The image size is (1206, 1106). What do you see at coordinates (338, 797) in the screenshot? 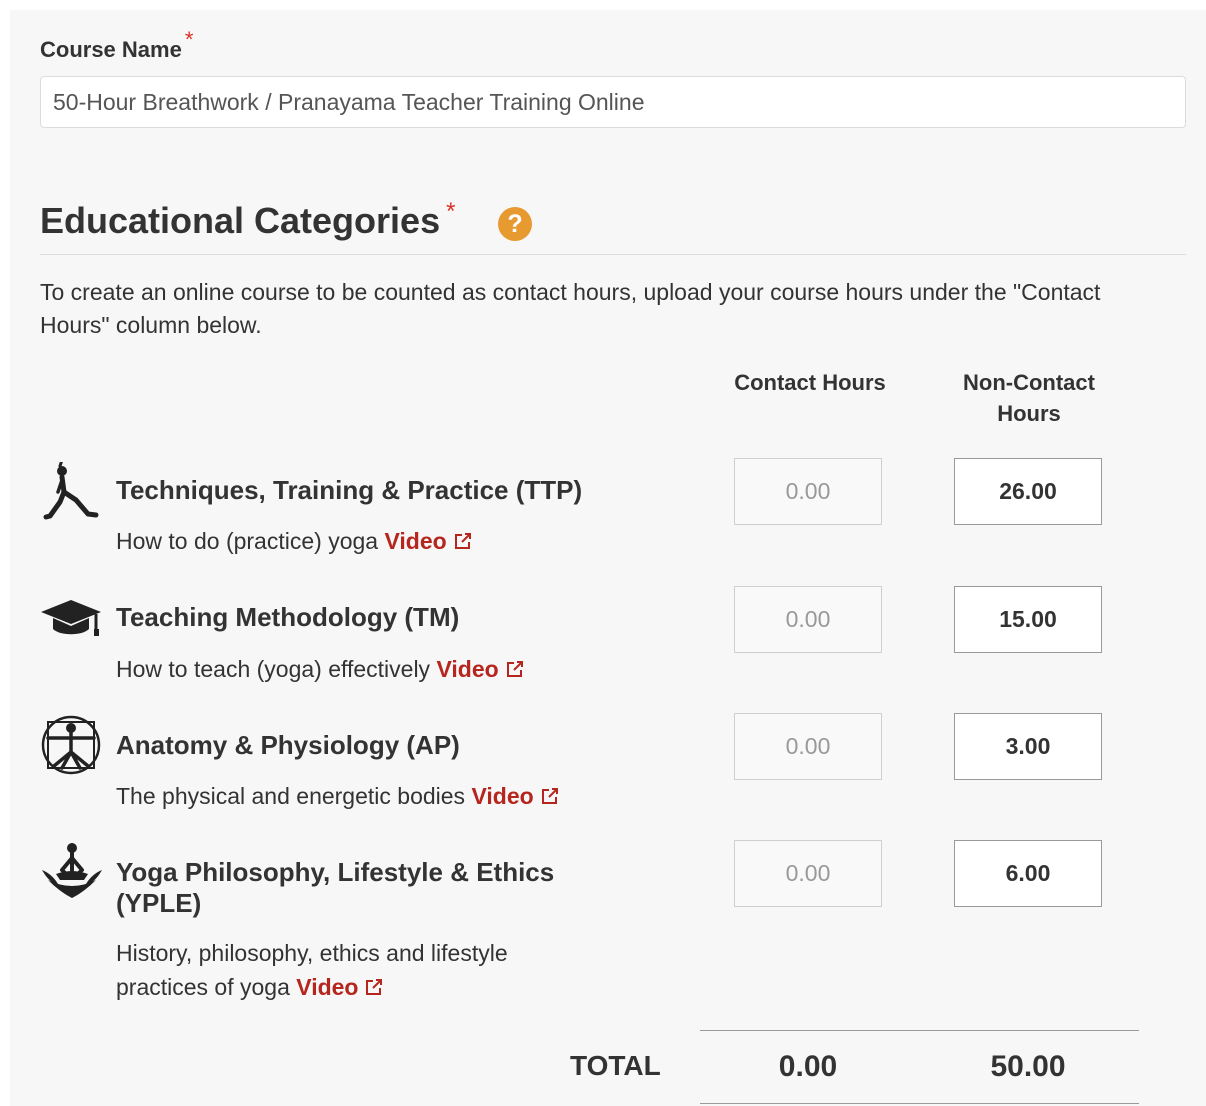
I see `category-desc-ap: The physical and energetic bodies Video` at bounding box center [338, 797].